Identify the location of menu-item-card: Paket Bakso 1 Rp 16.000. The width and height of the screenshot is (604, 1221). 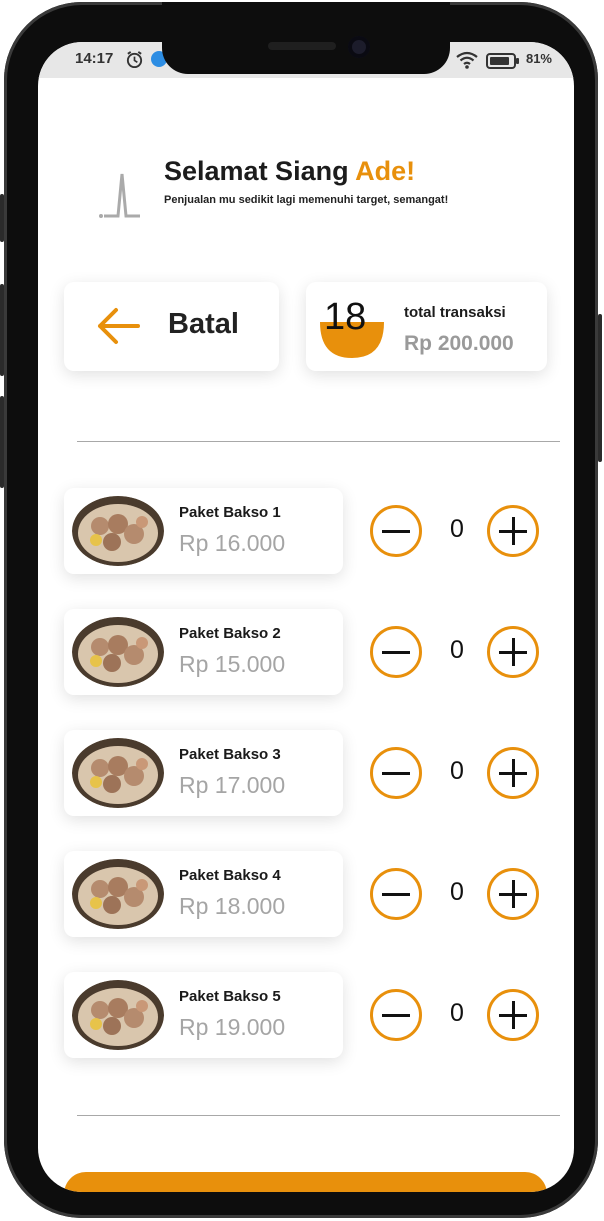
(203, 531).